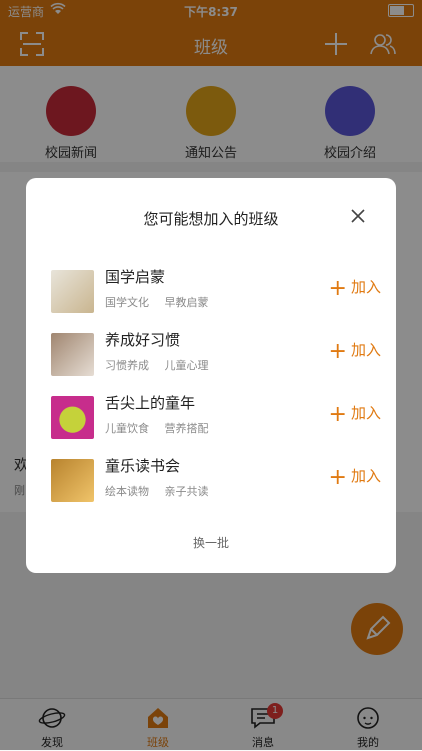 The width and height of the screenshot is (422, 751). I want to click on class-tag: 国学文化, so click(127, 302).